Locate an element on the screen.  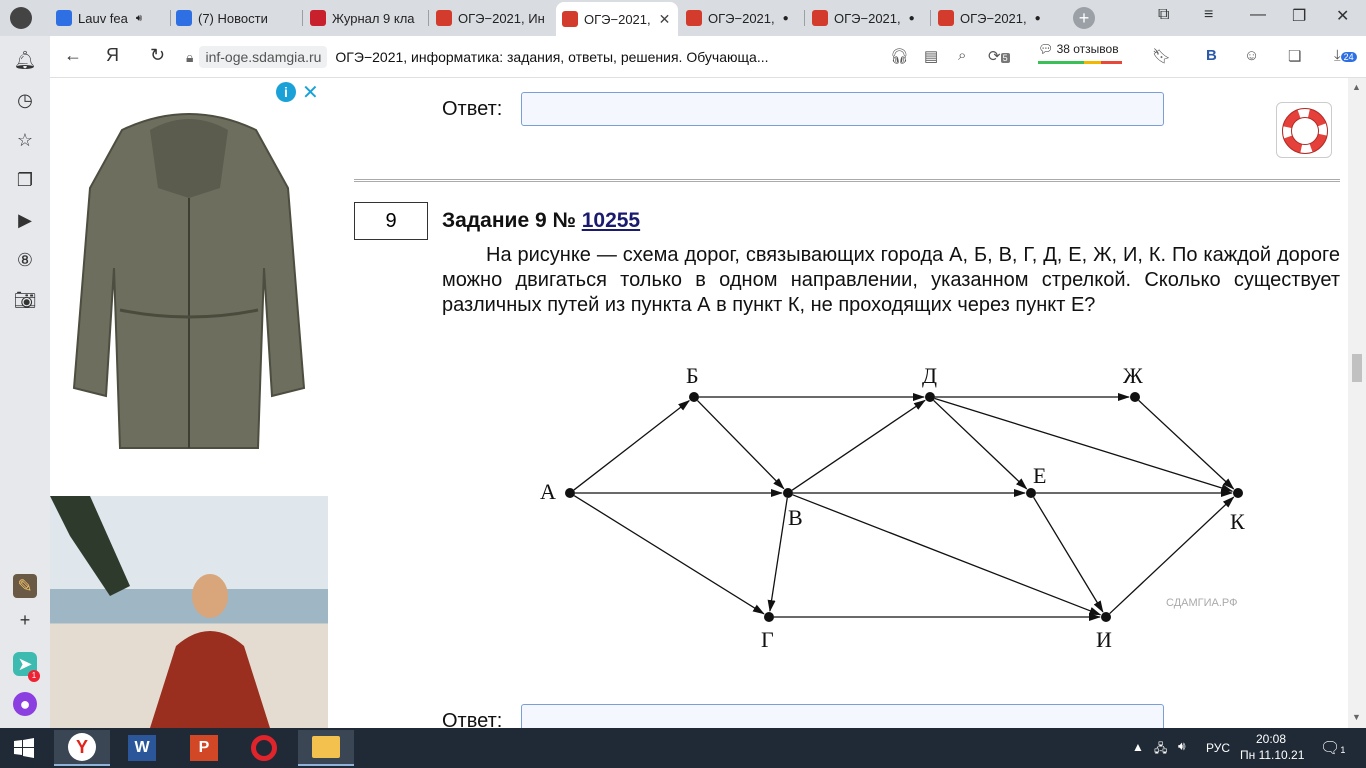
vk-extension-icon: В is located at coordinates (1211, 55).